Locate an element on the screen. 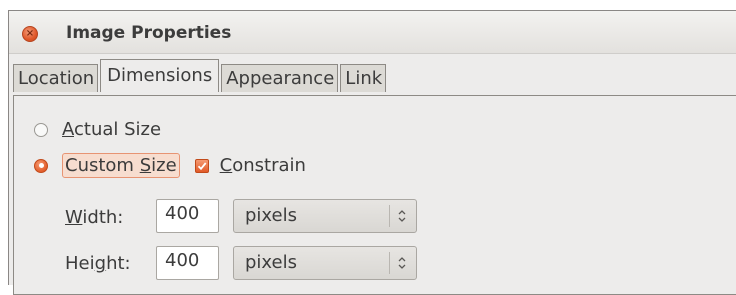 The height and width of the screenshot is (295, 736). height-unit-select: pixels is located at coordinates (325, 263).